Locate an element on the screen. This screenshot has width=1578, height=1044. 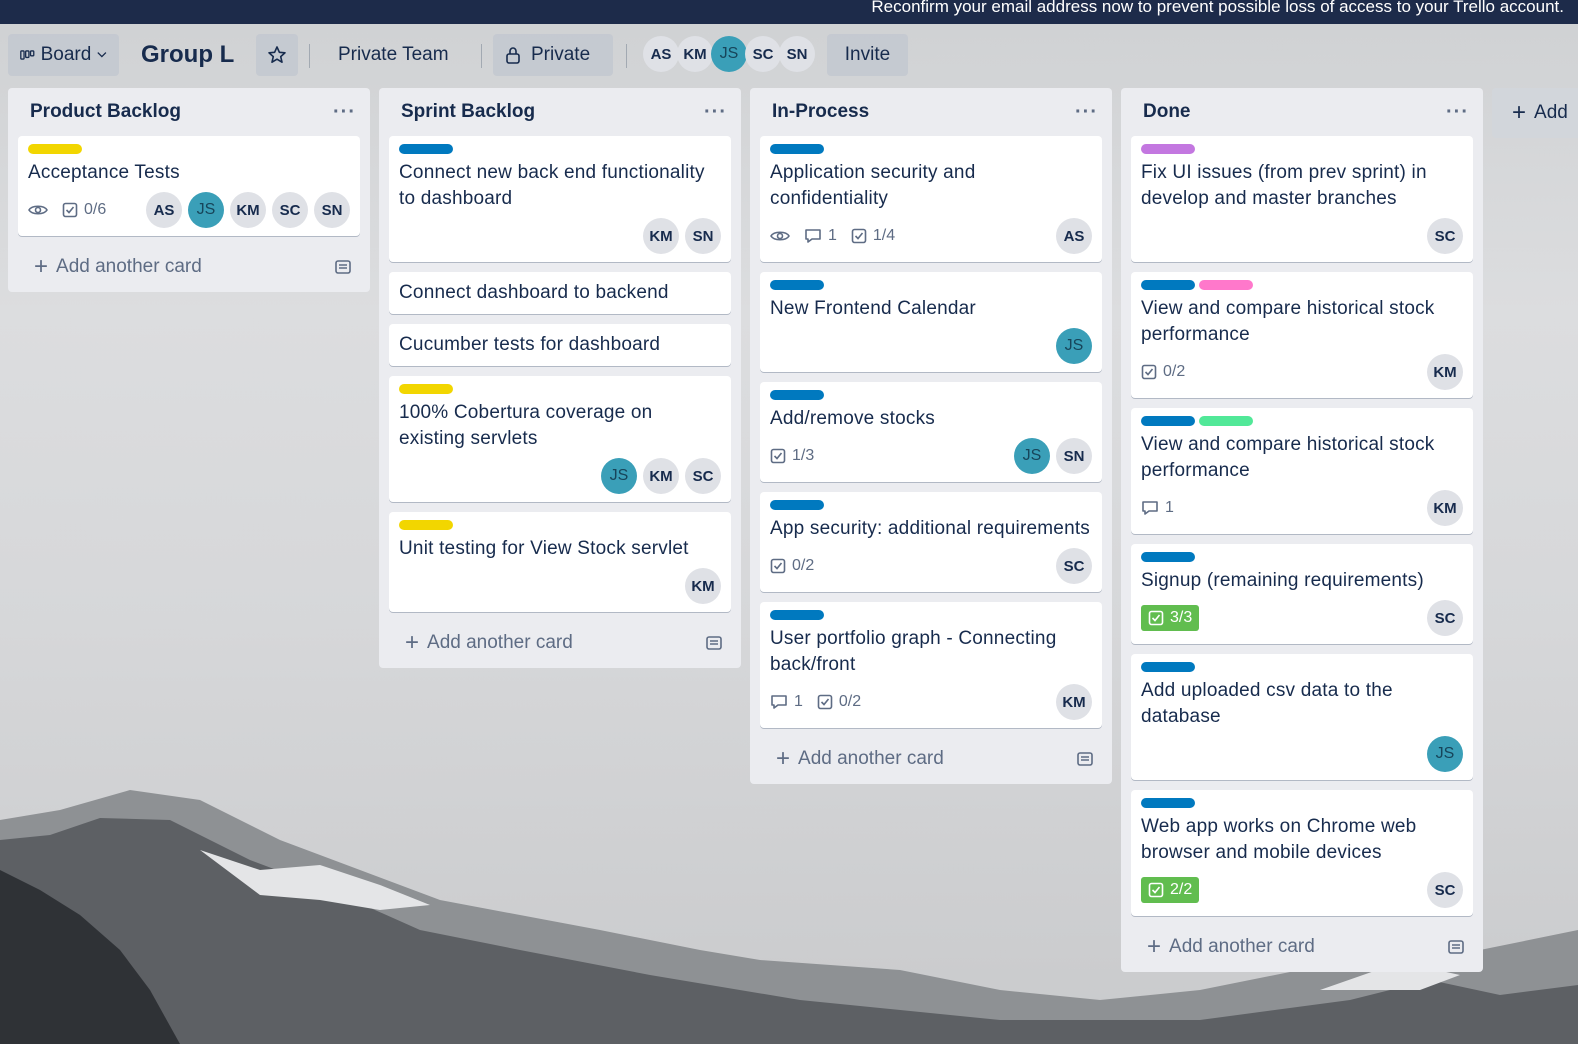
team-button: Private Team is located at coordinates (393, 55).